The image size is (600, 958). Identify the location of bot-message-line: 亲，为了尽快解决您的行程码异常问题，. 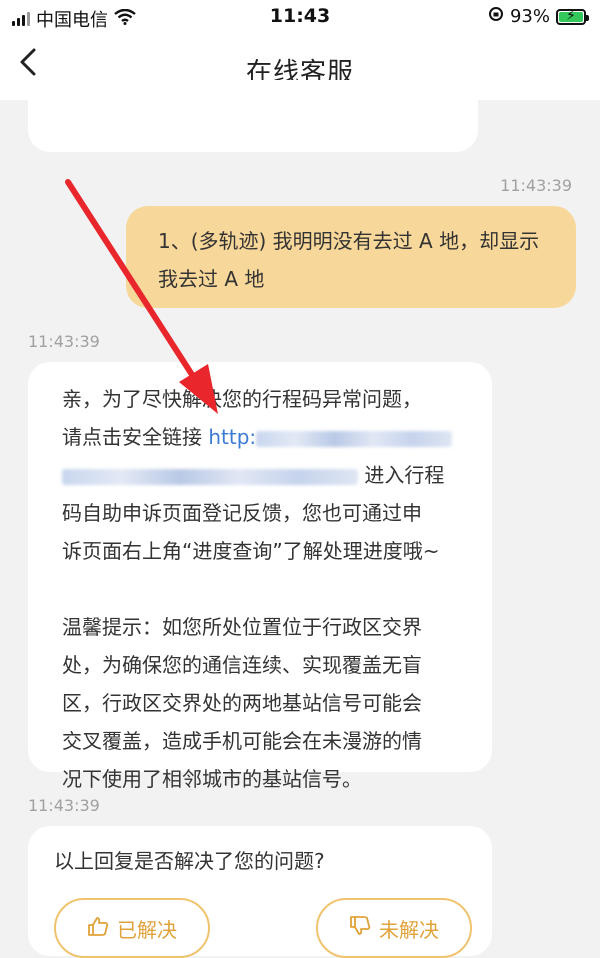
(242, 399).